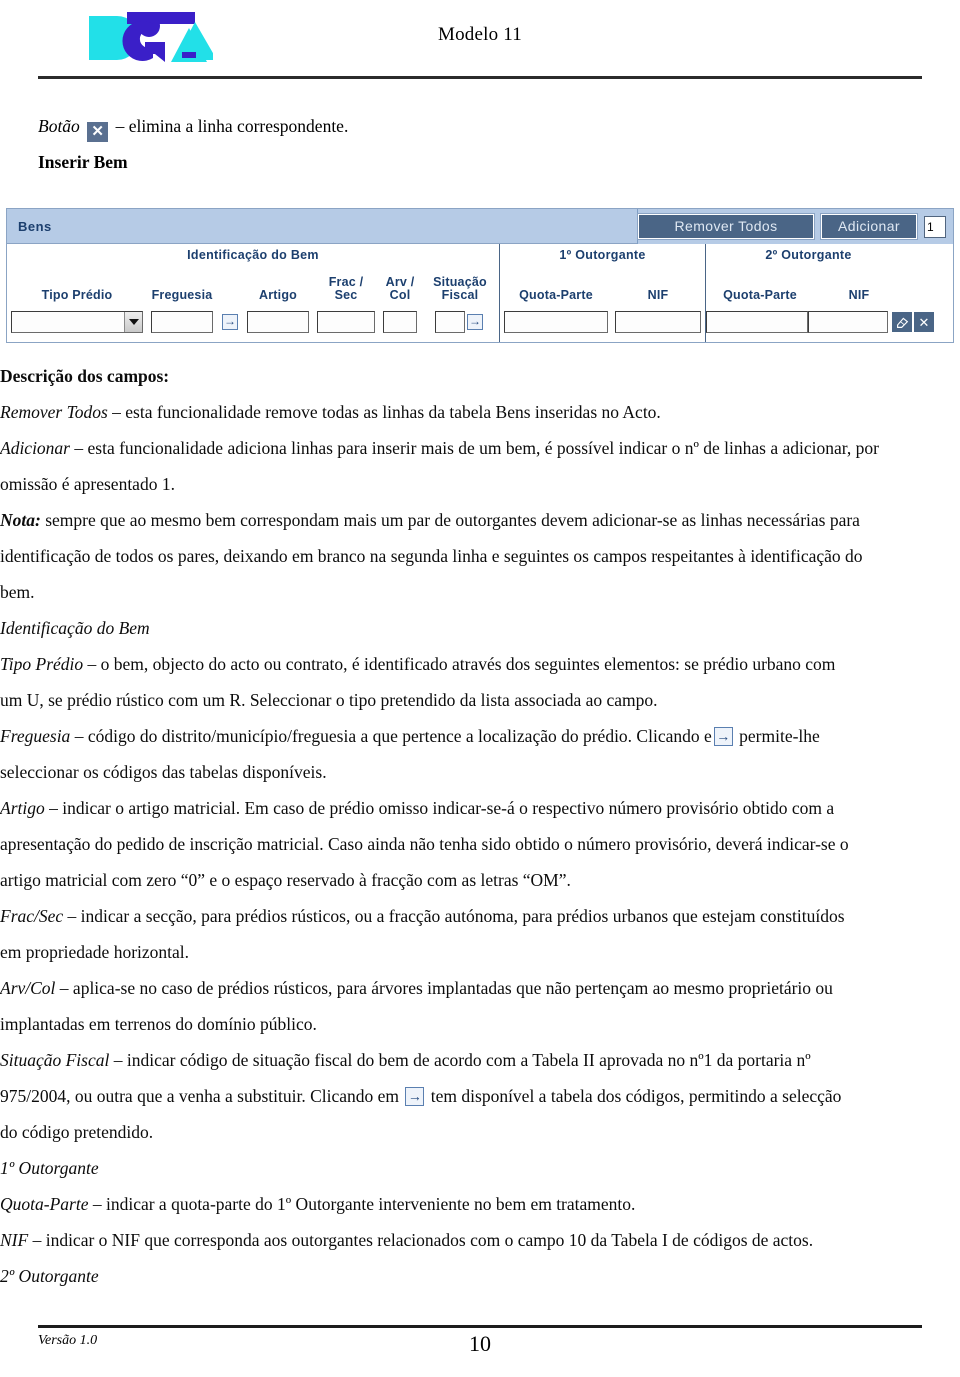 Image resolution: width=960 pixels, height=1377 pixels. Describe the element at coordinates (232, 126) in the screenshot. I see `botao-description-text: – elimina a linha correspondente.` at that location.